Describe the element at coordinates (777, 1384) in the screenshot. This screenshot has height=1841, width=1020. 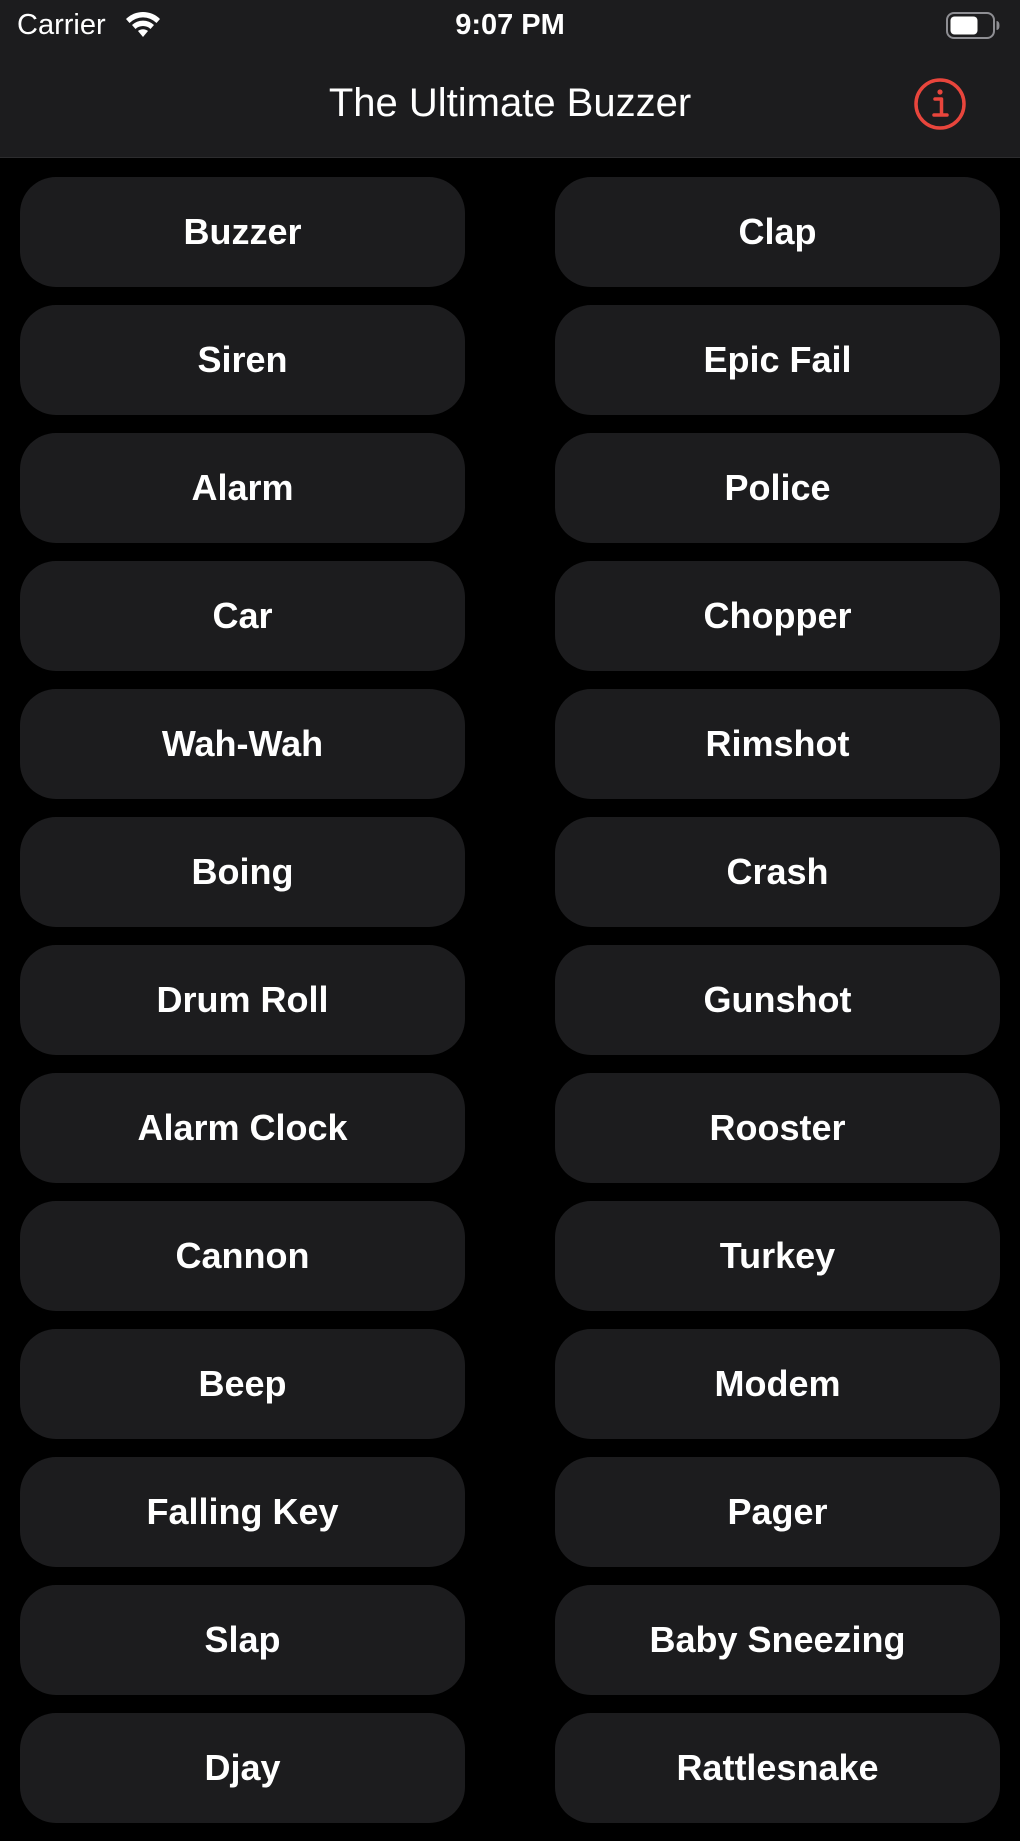
I see `sound-button-modem: Modem` at that location.